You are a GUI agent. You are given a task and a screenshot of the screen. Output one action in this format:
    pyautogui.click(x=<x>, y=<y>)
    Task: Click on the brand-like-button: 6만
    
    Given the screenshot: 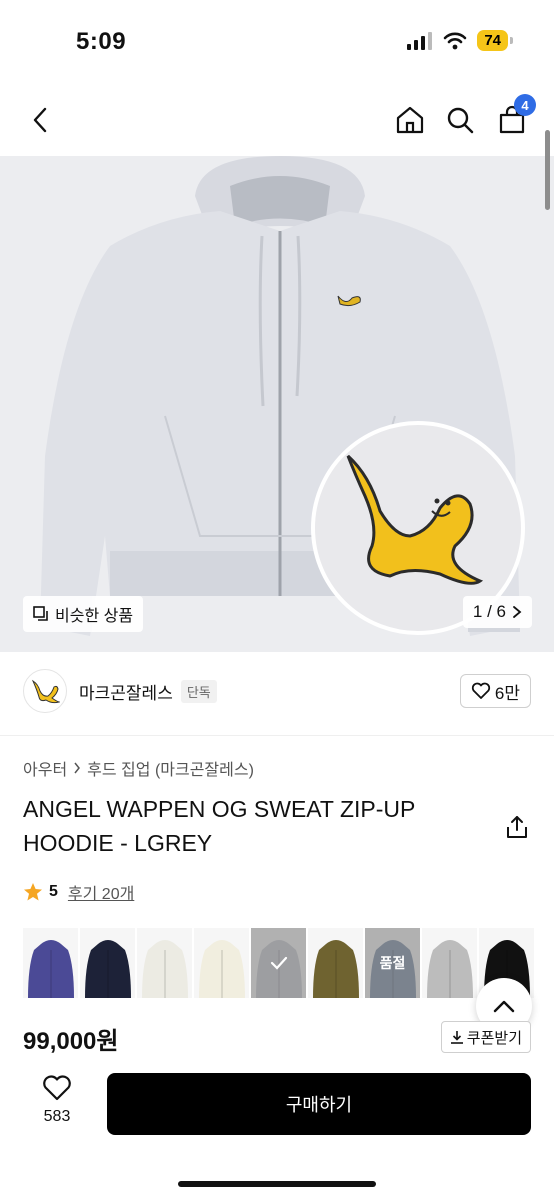 What is the action you would take?
    pyautogui.click(x=495, y=691)
    